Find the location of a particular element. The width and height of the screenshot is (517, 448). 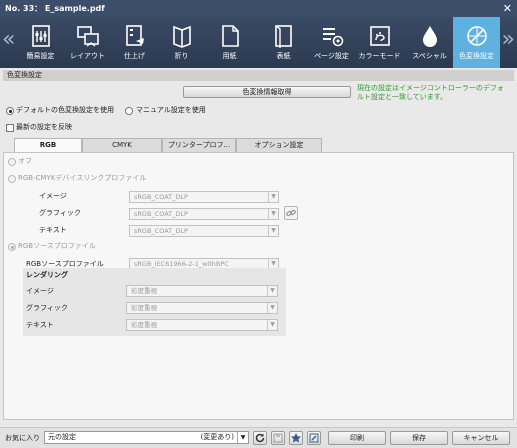

tab-cmyk: CMYK is located at coordinates (122, 145).